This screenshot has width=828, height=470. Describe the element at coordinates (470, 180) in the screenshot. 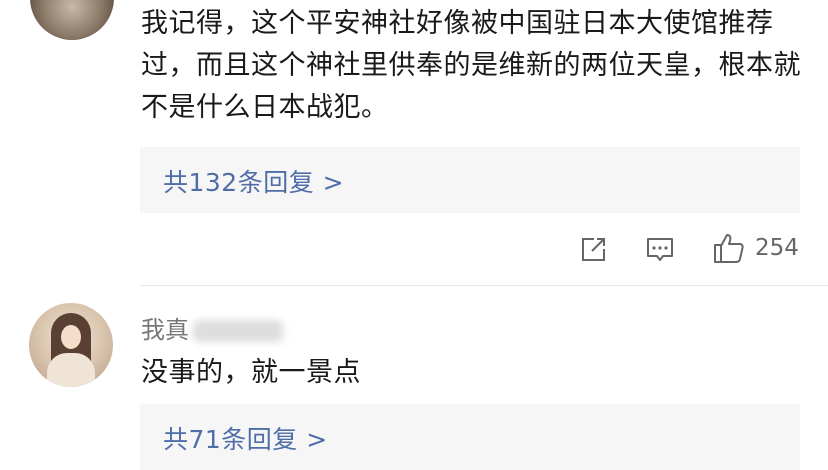

I see `reply-summary-box: 共132条回复 >` at that location.